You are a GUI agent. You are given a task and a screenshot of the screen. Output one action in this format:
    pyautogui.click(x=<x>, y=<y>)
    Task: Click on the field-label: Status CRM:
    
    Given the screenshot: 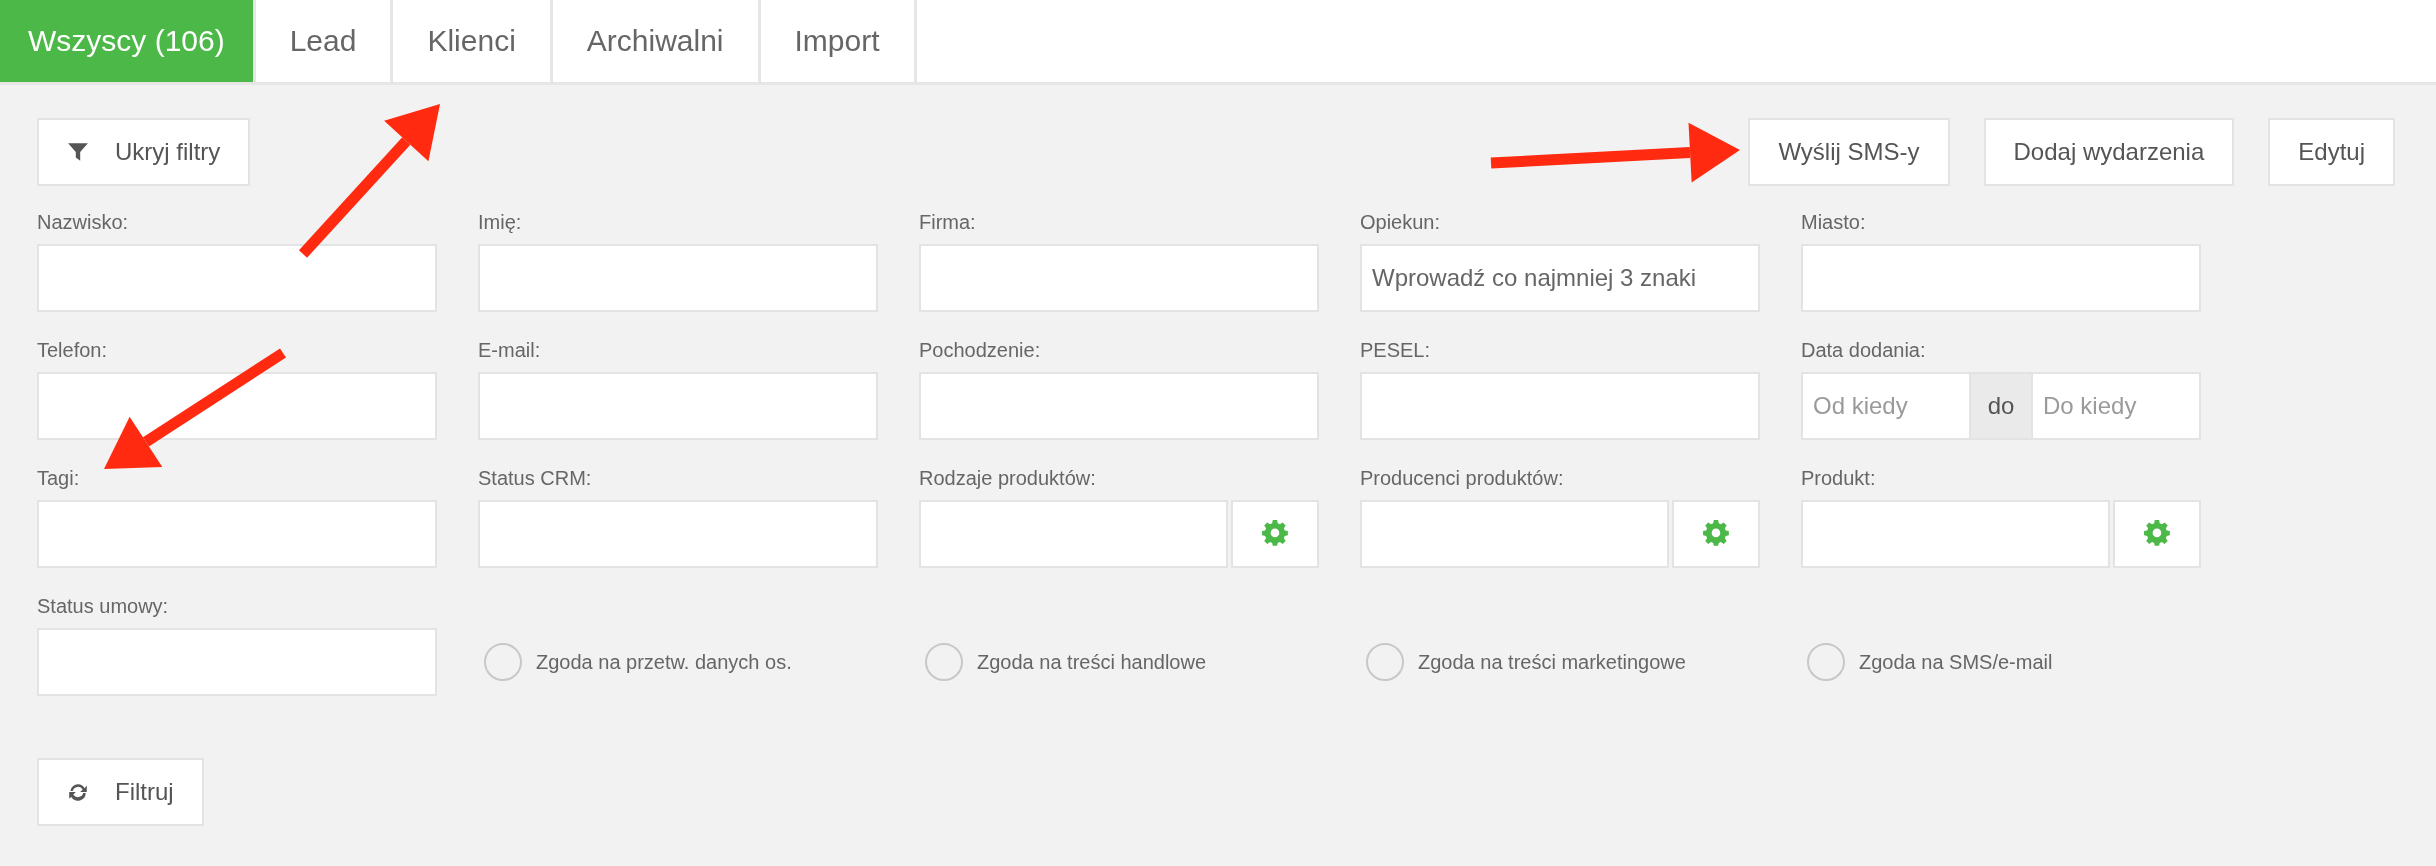 What is the action you would take?
    pyautogui.click(x=535, y=478)
    